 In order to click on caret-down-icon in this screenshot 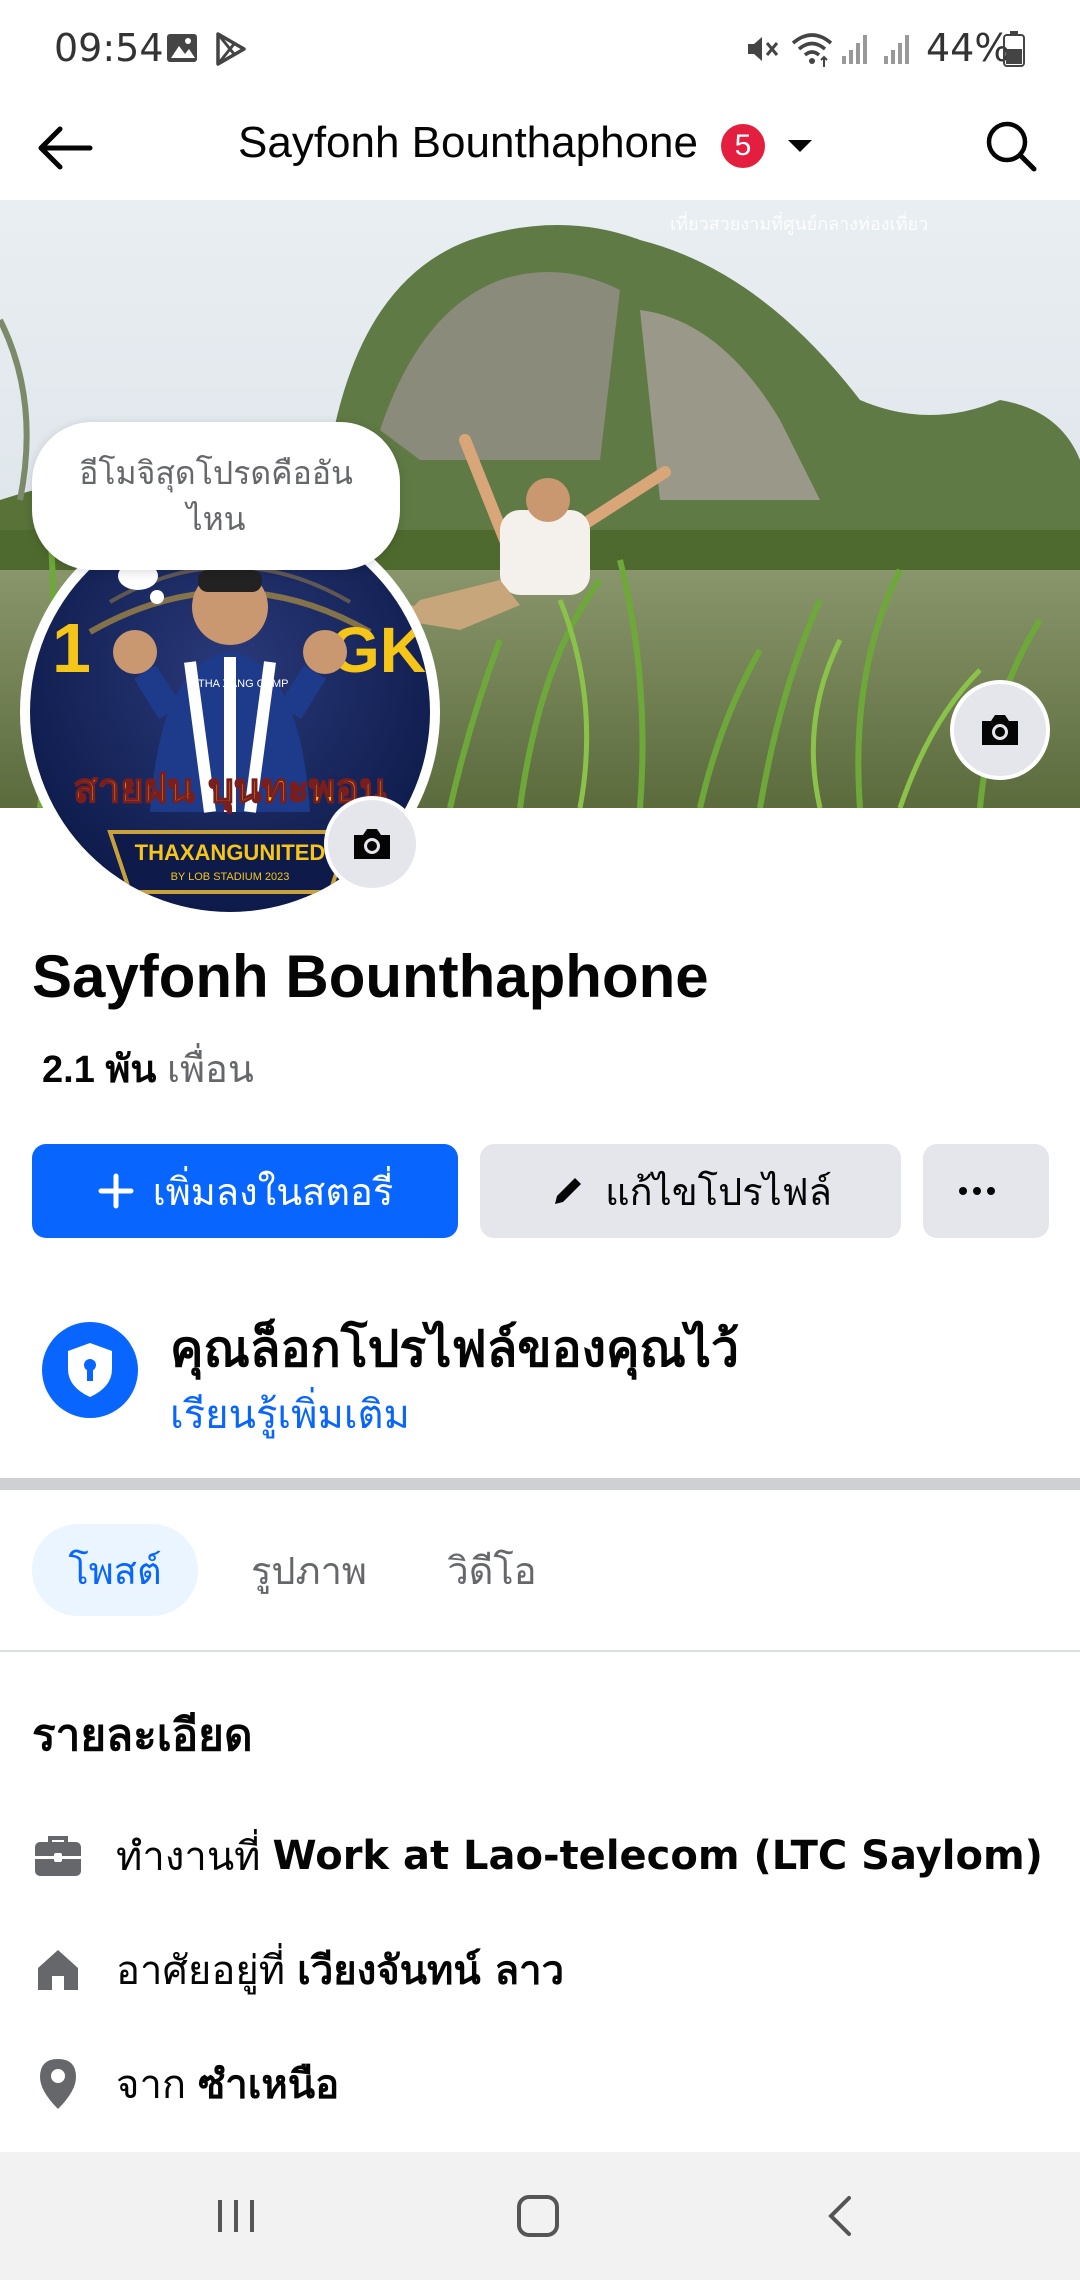, I will do `click(800, 146)`.